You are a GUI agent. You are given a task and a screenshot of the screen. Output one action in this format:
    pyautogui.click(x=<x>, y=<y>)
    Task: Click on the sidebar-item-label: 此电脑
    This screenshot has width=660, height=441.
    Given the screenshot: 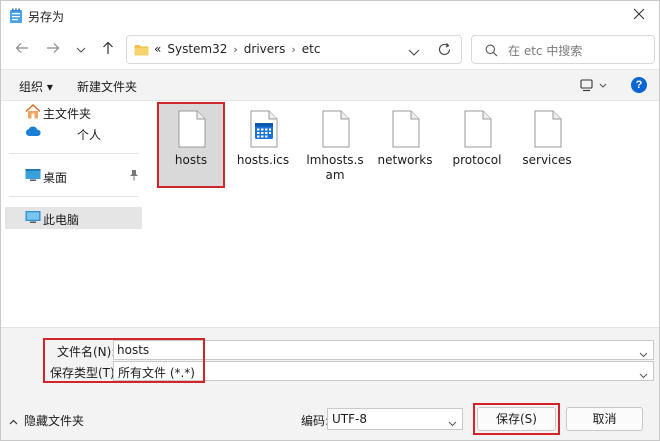 What is the action you would take?
    pyautogui.click(x=61, y=220)
    